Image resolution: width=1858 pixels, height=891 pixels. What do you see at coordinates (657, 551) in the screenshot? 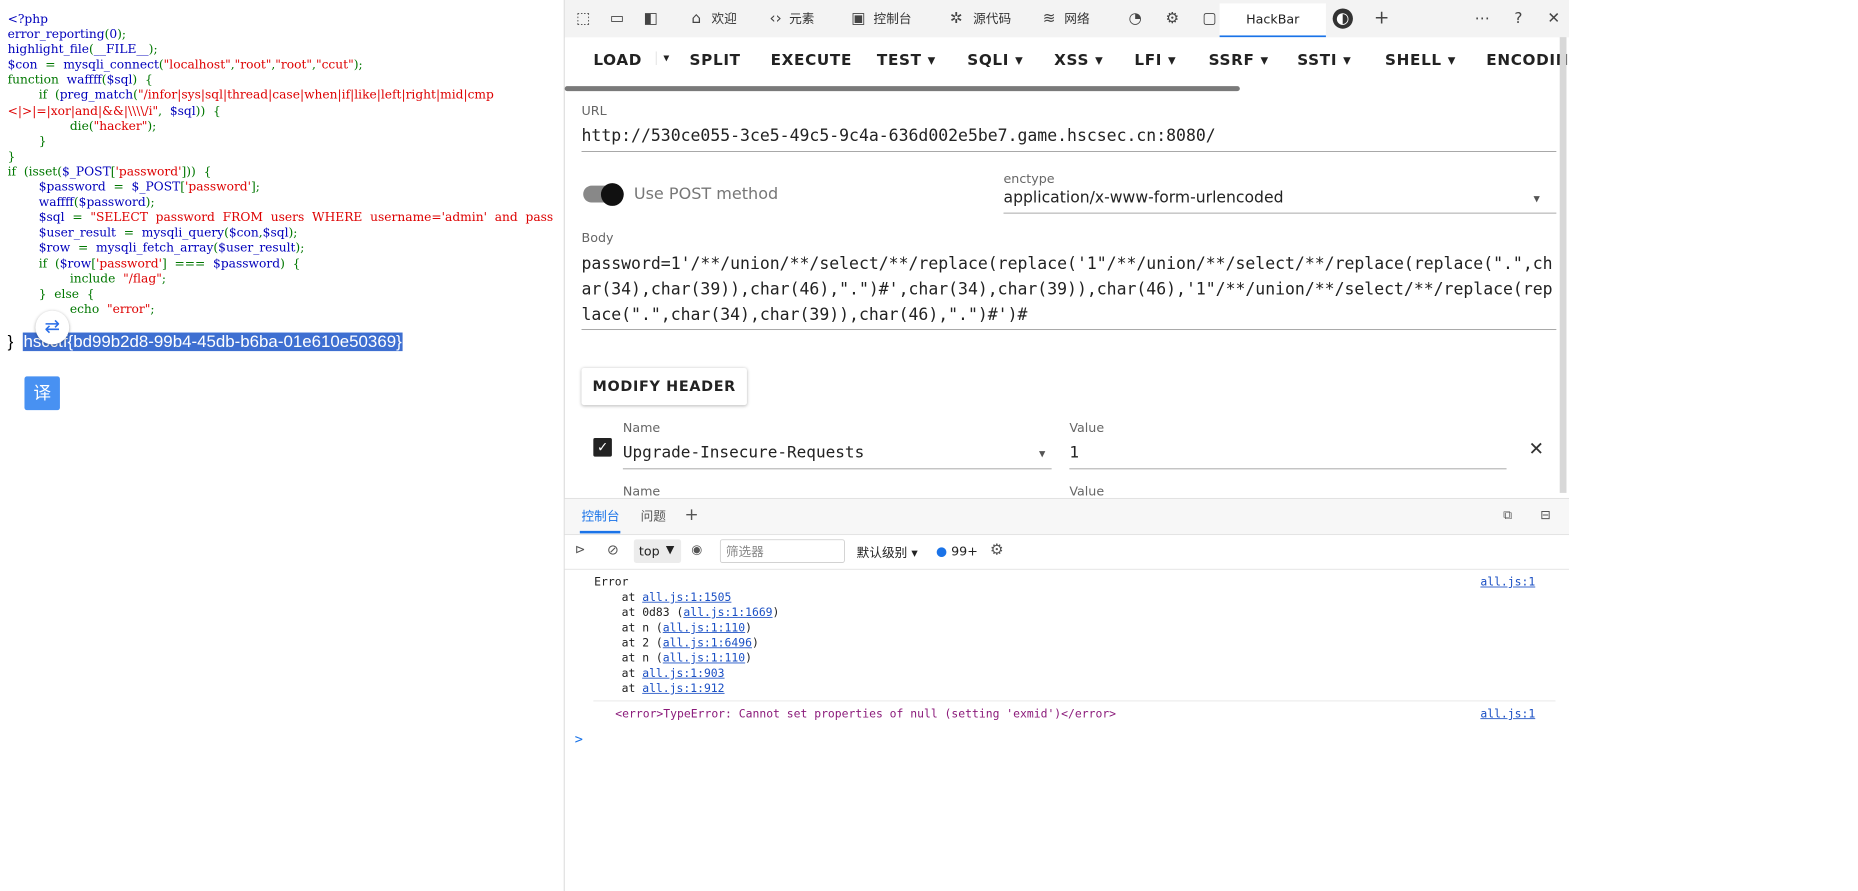
I see `context-selector: top ▼` at bounding box center [657, 551].